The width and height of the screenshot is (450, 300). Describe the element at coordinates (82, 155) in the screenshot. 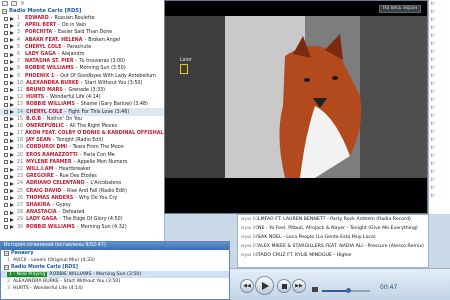

I see `playlist-row: 20 EROS RAMAZZOTTI - Parla Con Me` at that location.